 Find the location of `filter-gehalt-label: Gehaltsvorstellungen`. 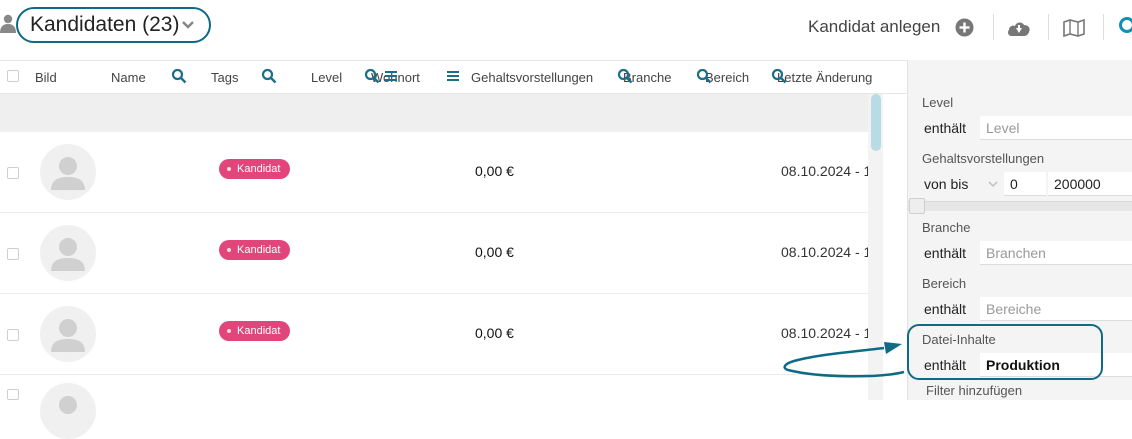

filter-gehalt-label: Gehaltsvorstellungen is located at coordinates (983, 158).